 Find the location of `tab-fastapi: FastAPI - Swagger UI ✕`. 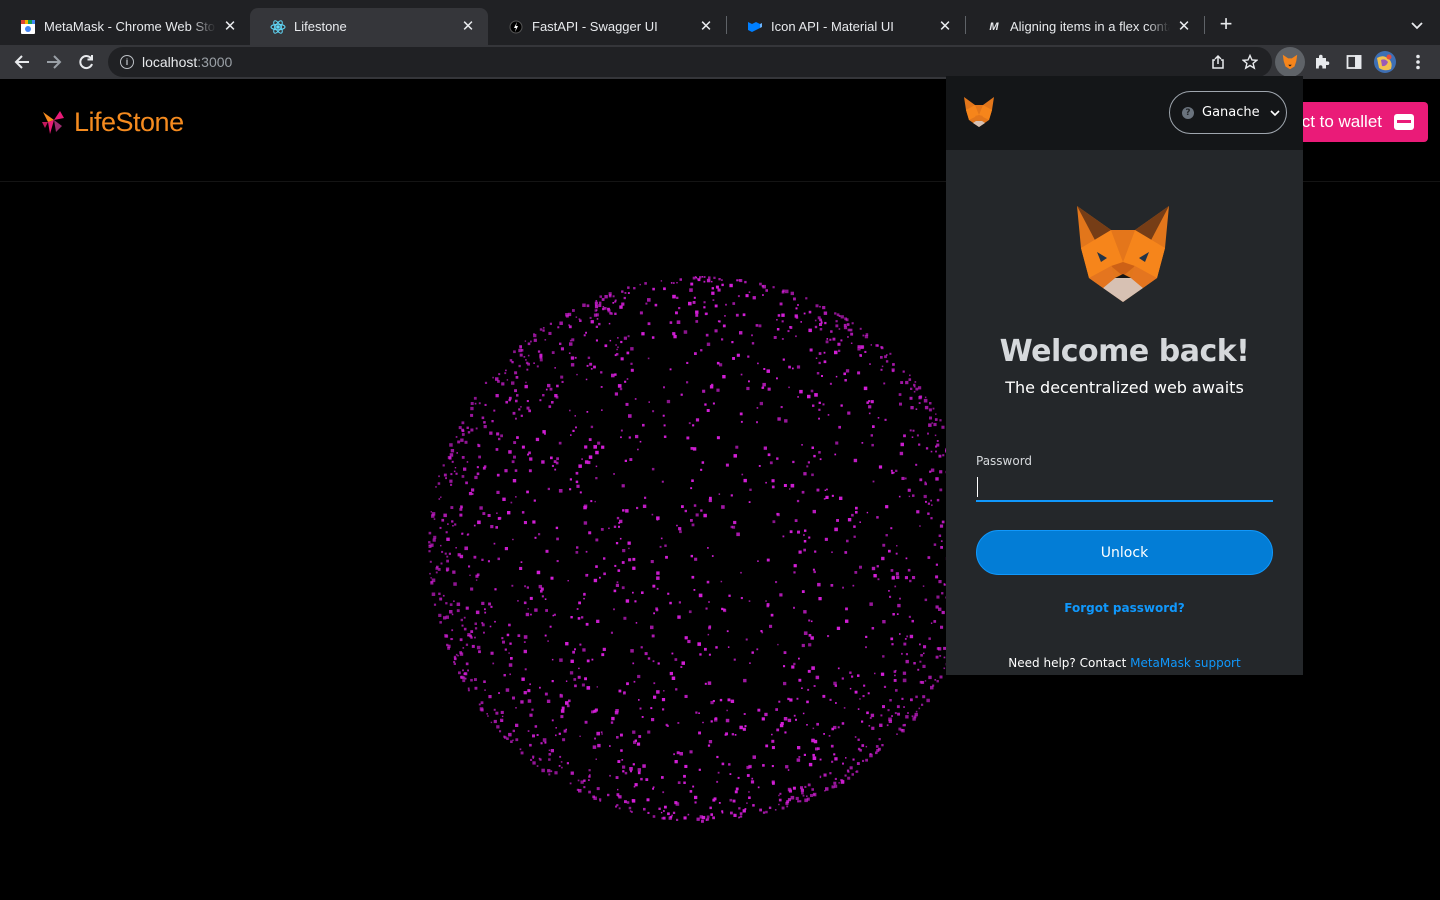

tab-fastapi: FastAPI - Swagger UI ✕ is located at coordinates (607, 26).